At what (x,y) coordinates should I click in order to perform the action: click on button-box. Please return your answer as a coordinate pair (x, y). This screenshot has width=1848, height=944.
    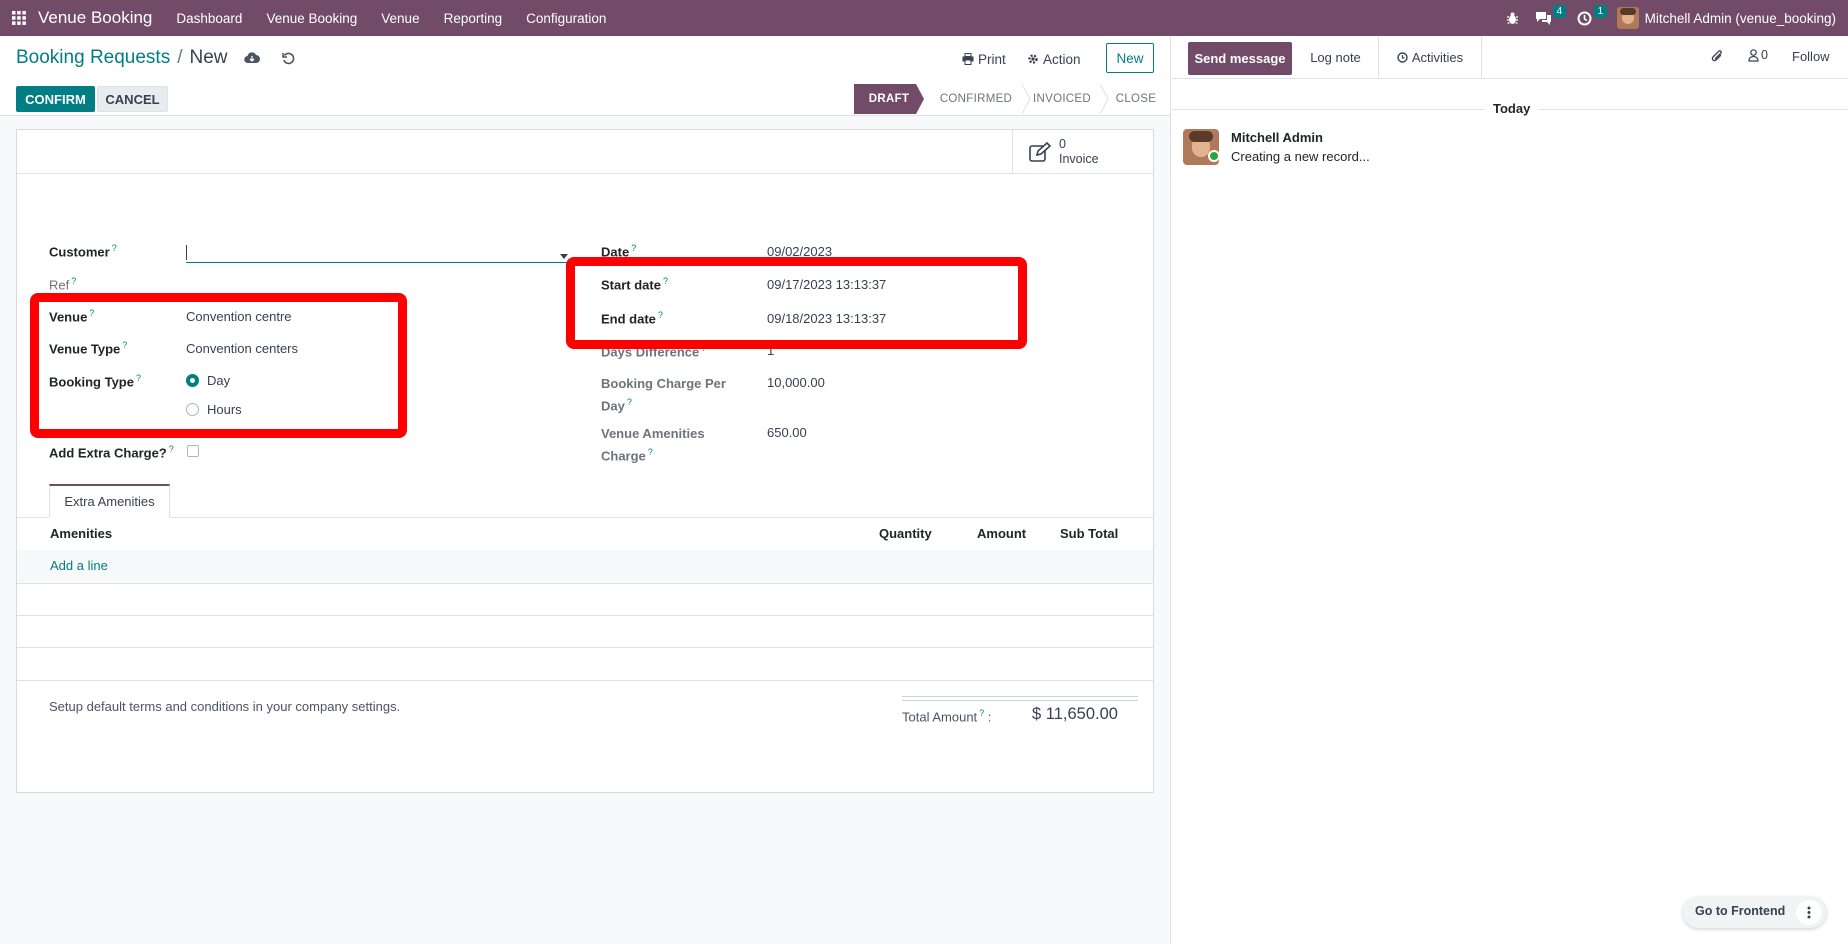
    Looking at the image, I should click on (585, 152).